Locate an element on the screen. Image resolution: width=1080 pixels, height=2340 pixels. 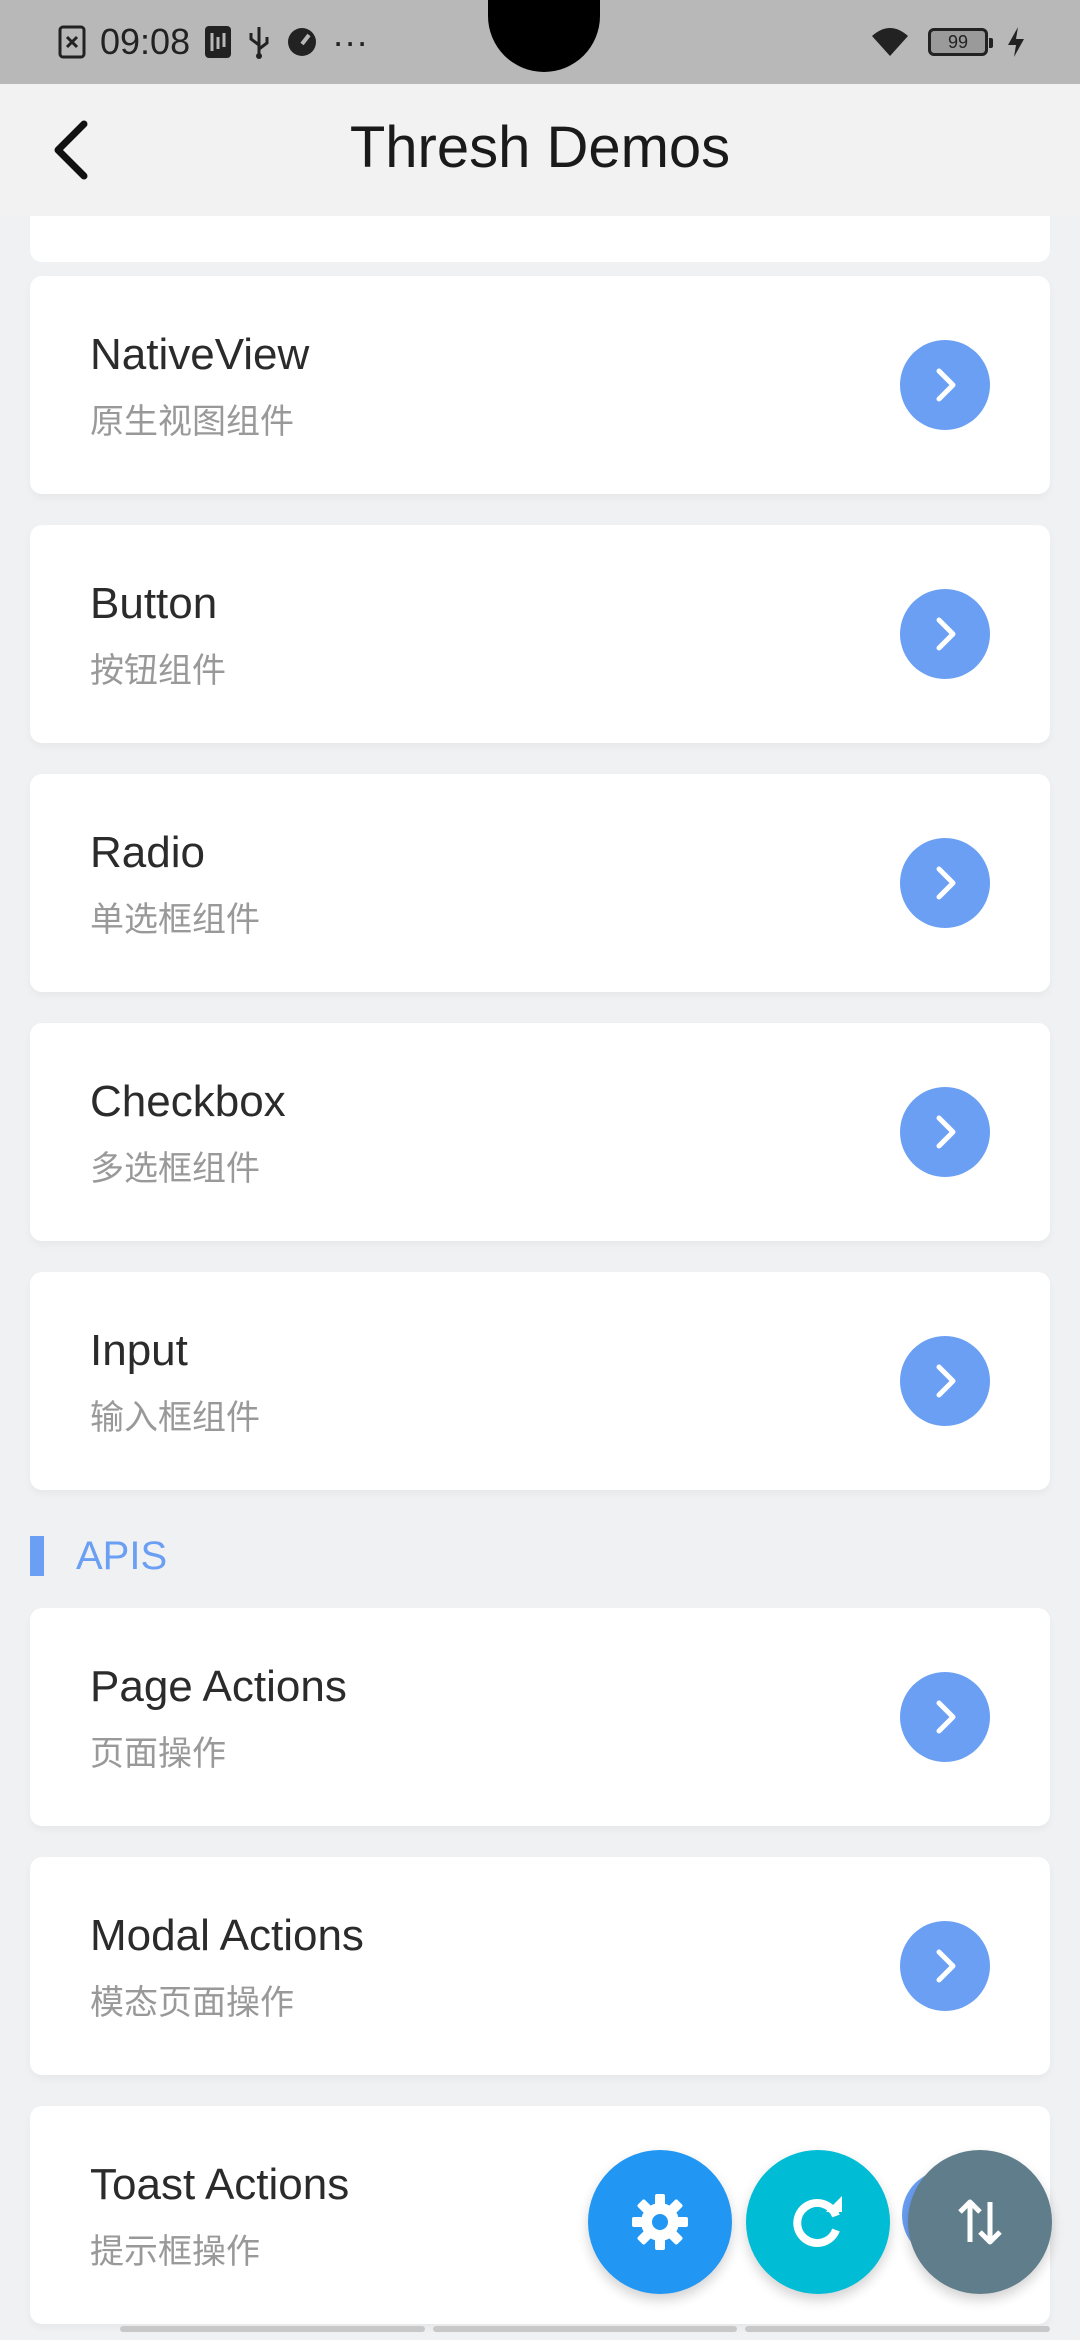
status-bar-right: 99 is located at coordinates (948, 42).